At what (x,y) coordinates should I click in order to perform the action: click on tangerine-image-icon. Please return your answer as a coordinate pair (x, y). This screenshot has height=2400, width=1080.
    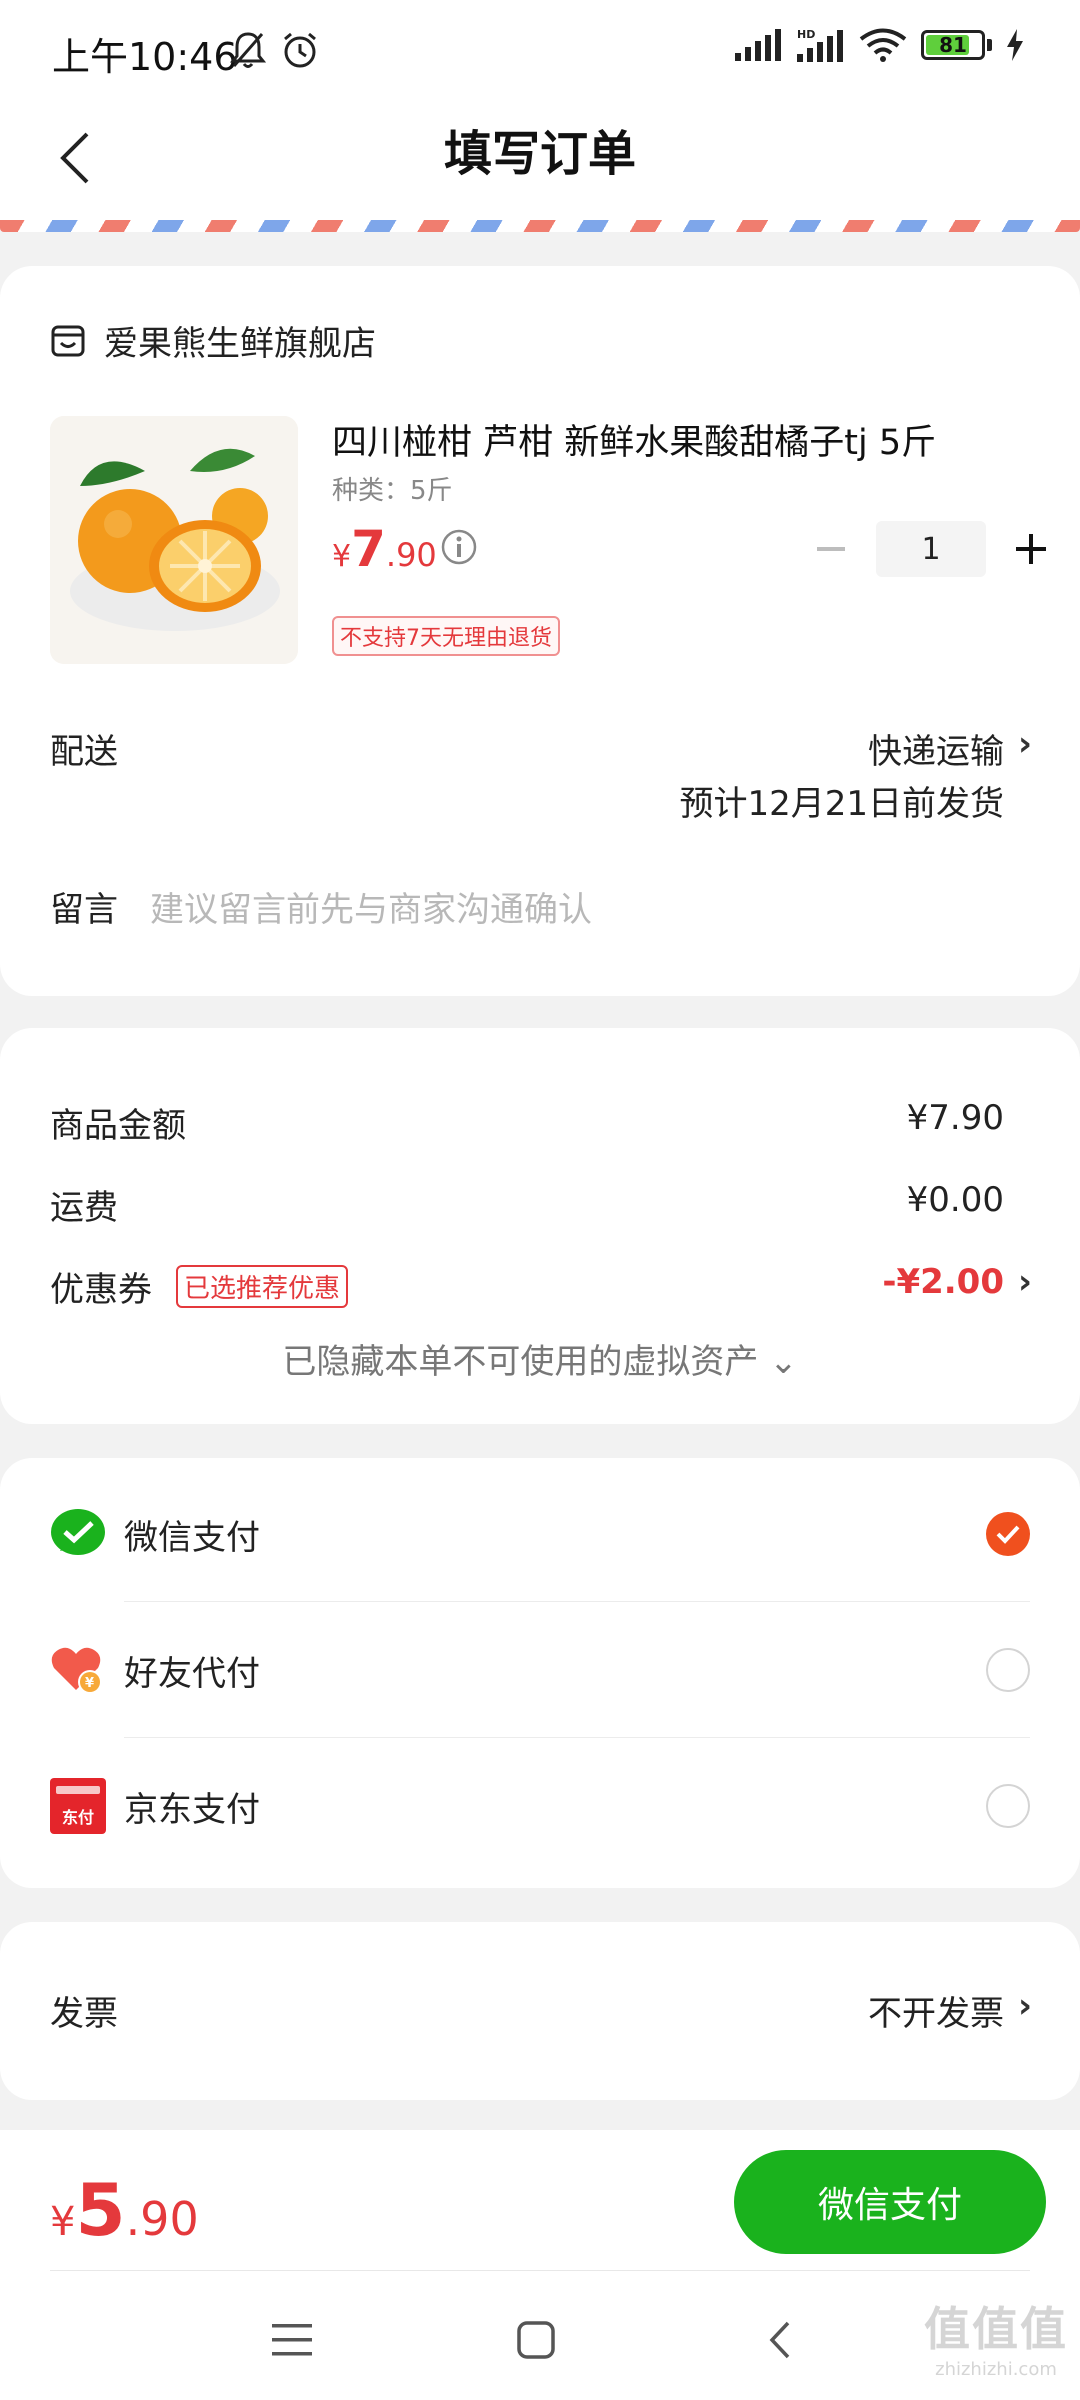
    Looking at the image, I should click on (174, 540).